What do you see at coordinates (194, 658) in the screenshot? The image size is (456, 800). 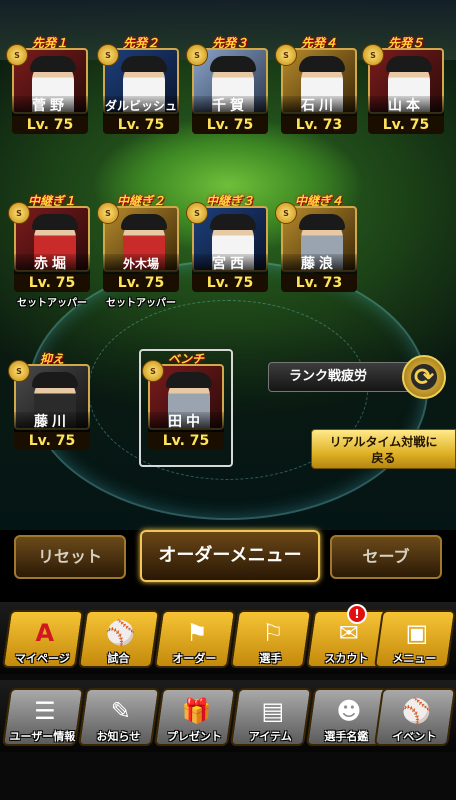 I see `nav-label: オーダー` at bounding box center [194, 658].